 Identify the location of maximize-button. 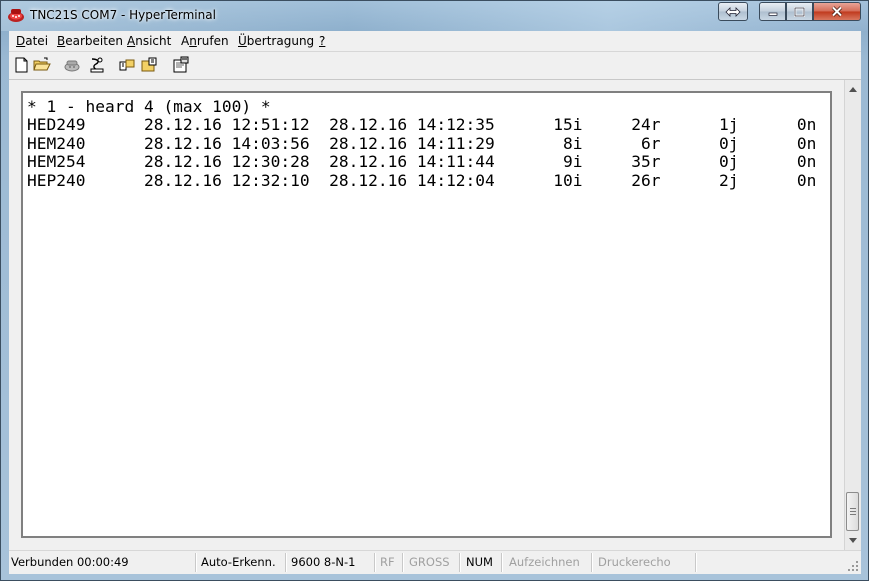
(799, 11).